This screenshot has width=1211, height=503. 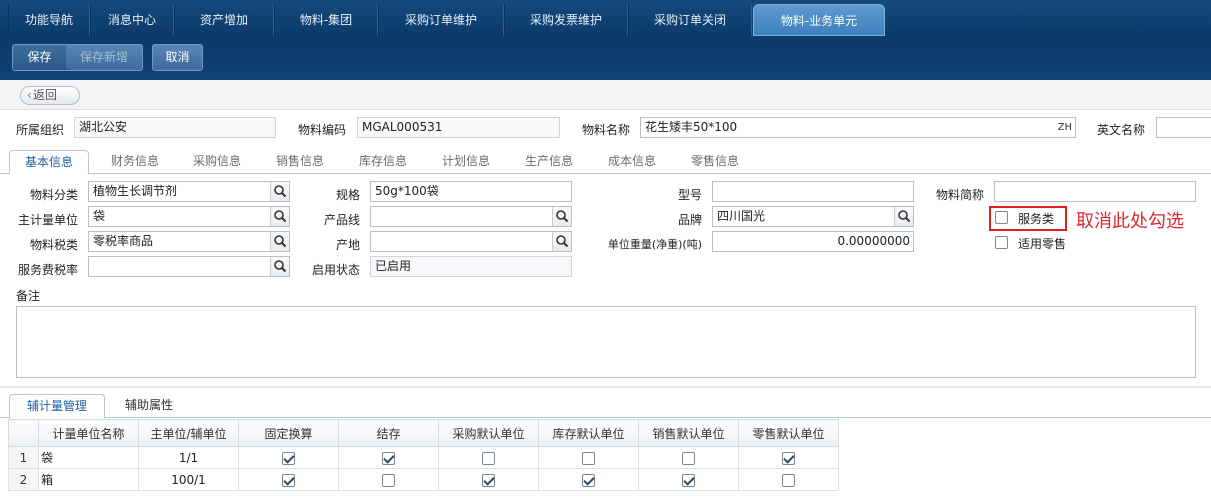 I want to click on main-unit-value: 袋, so click(x=99, y=216).